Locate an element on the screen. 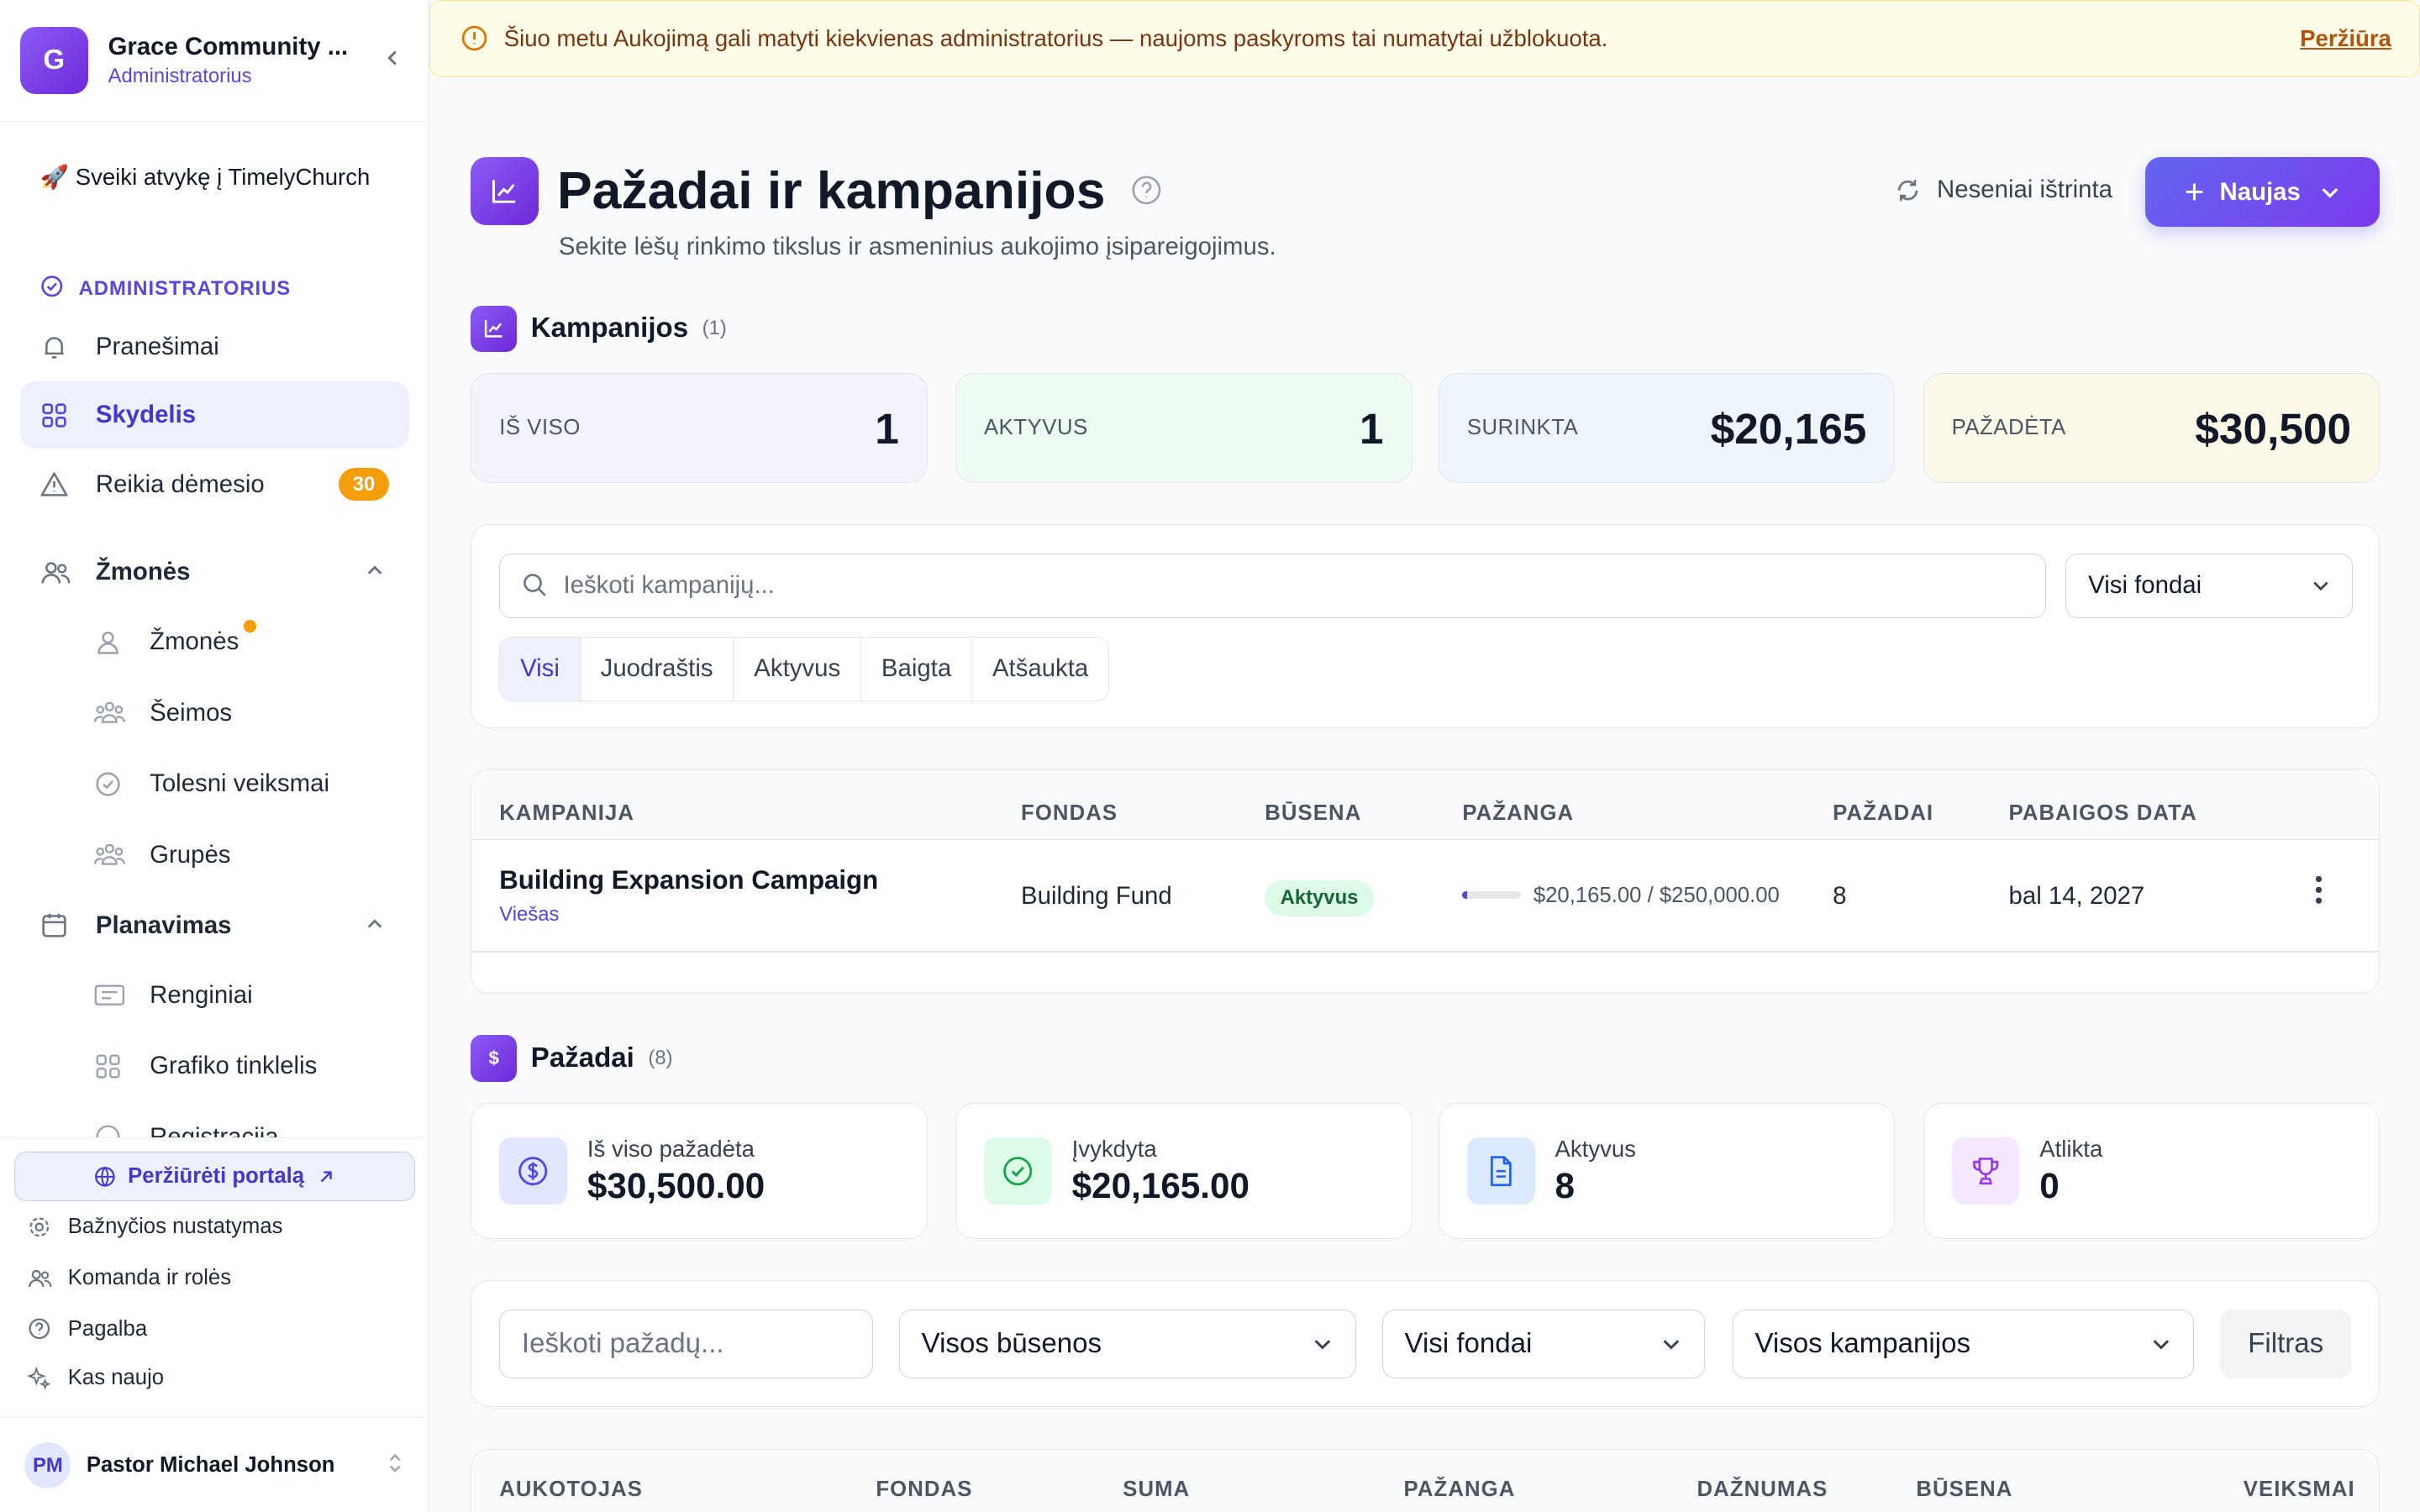 Image resolution: width=2420 pixels, height=1512 pixels. campaigns-title: Kampanijos is located at coordinates (609, 328).